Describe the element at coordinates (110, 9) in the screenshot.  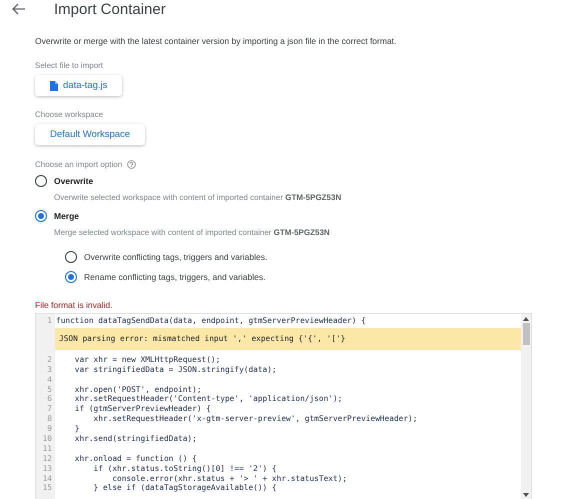
I see `page-title: Import Container` at that location.